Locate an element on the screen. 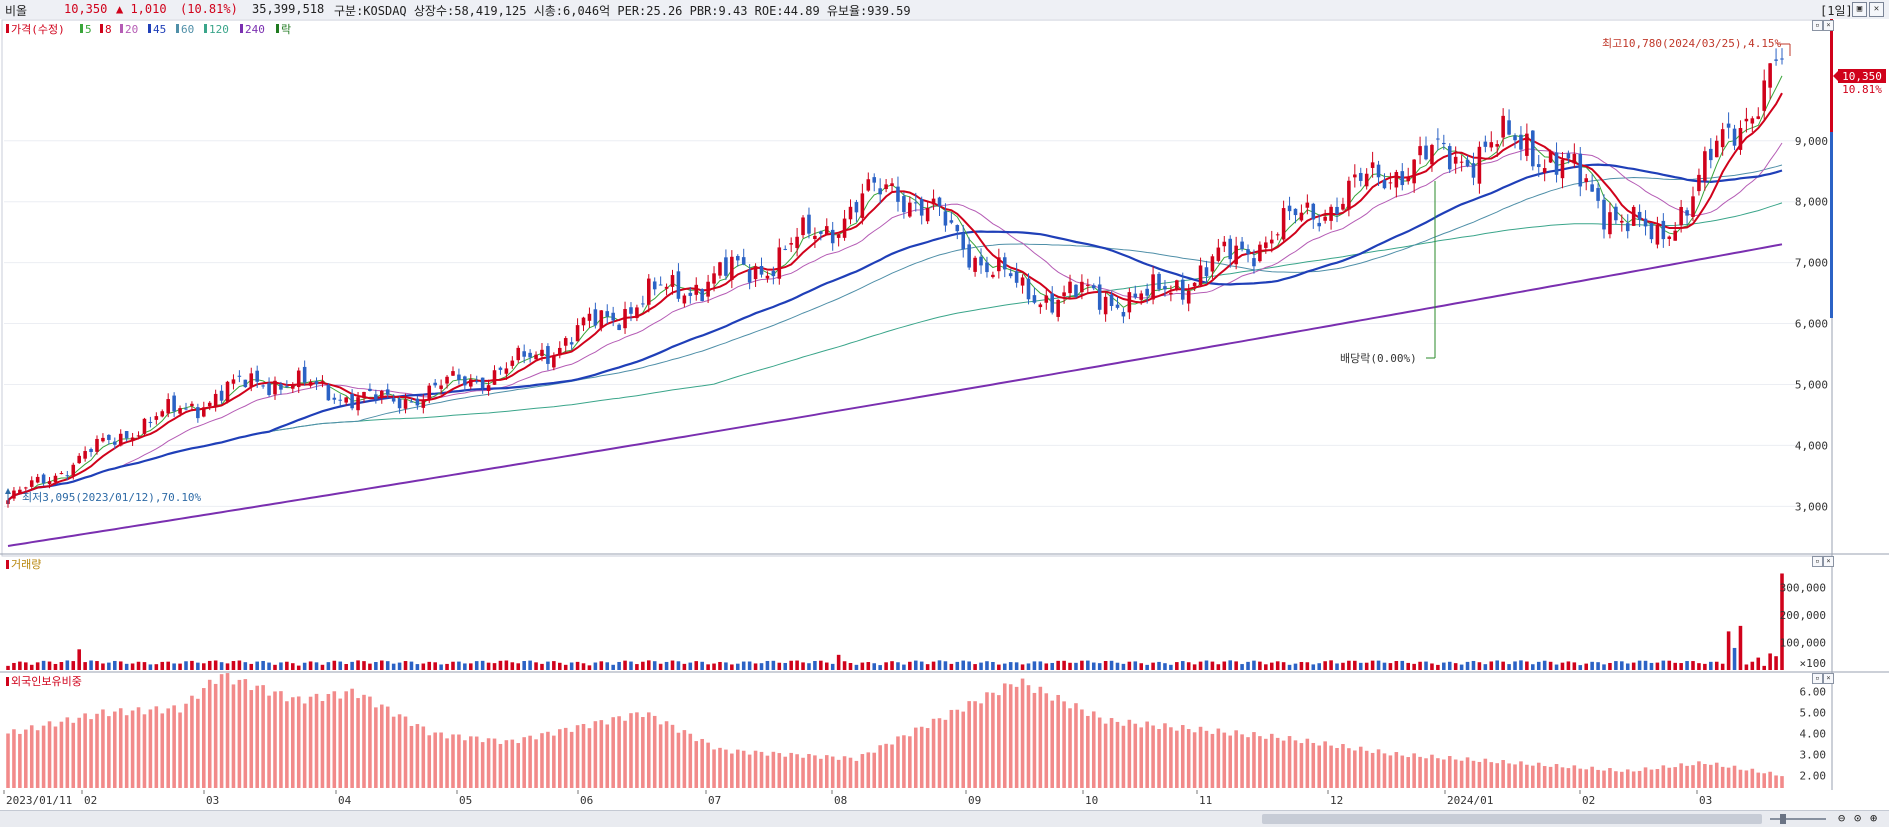 The image size is (1889, 827). legend-swatch is located at coordinates (101, 28).